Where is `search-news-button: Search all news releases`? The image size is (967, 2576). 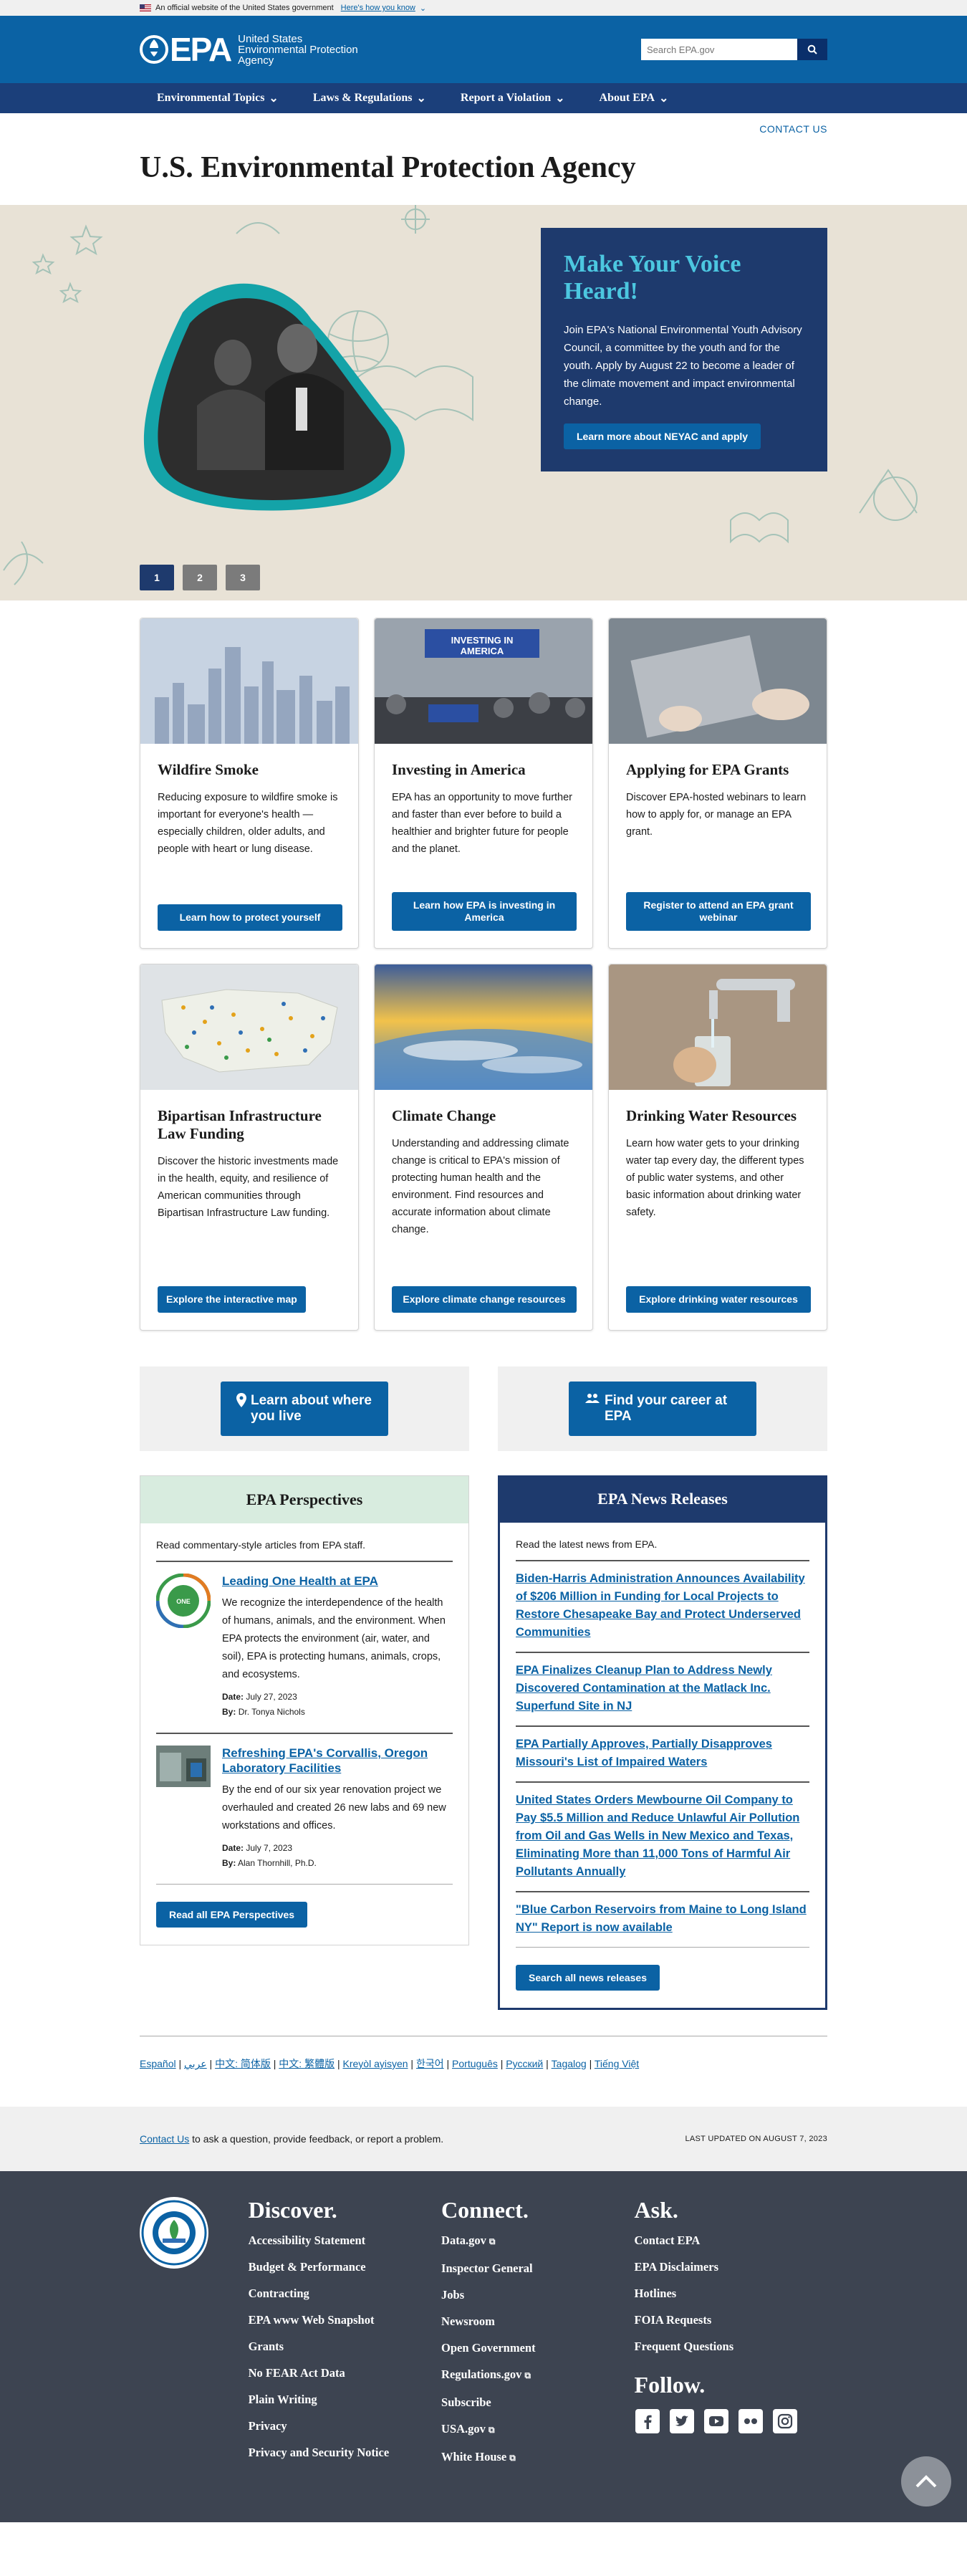 search-news-button: Search all news releases is located at coordinates (588, 1978).